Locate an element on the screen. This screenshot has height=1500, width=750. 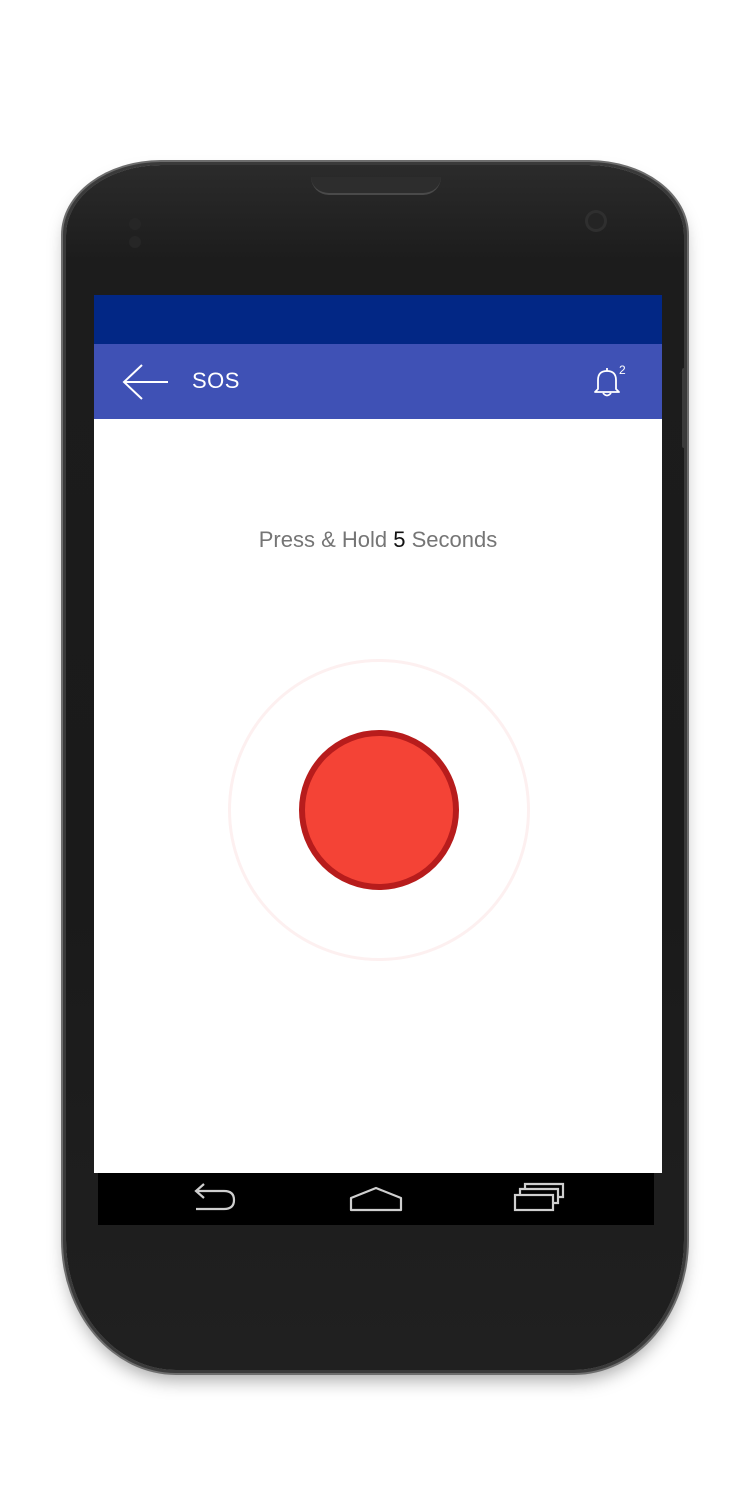
nav-back-icon is located at coordinates (214, 1199).